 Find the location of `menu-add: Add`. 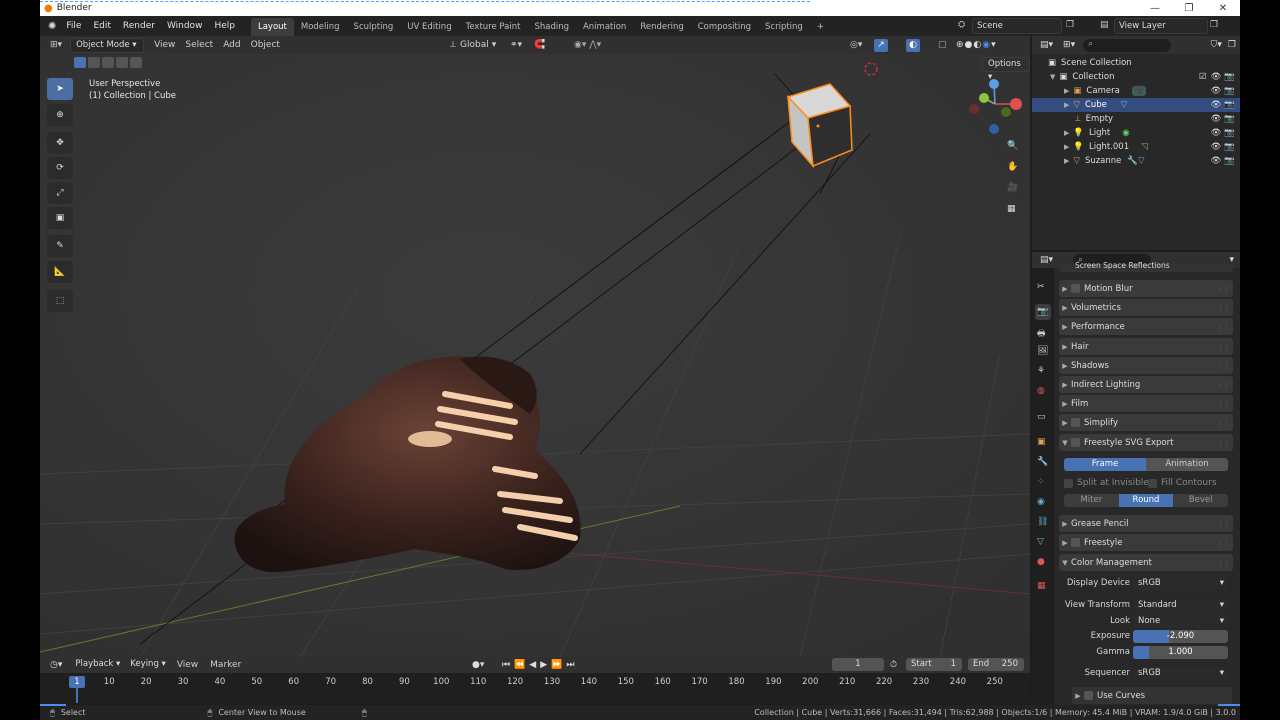

menu-add: Add is located at coordinates (231, 45).